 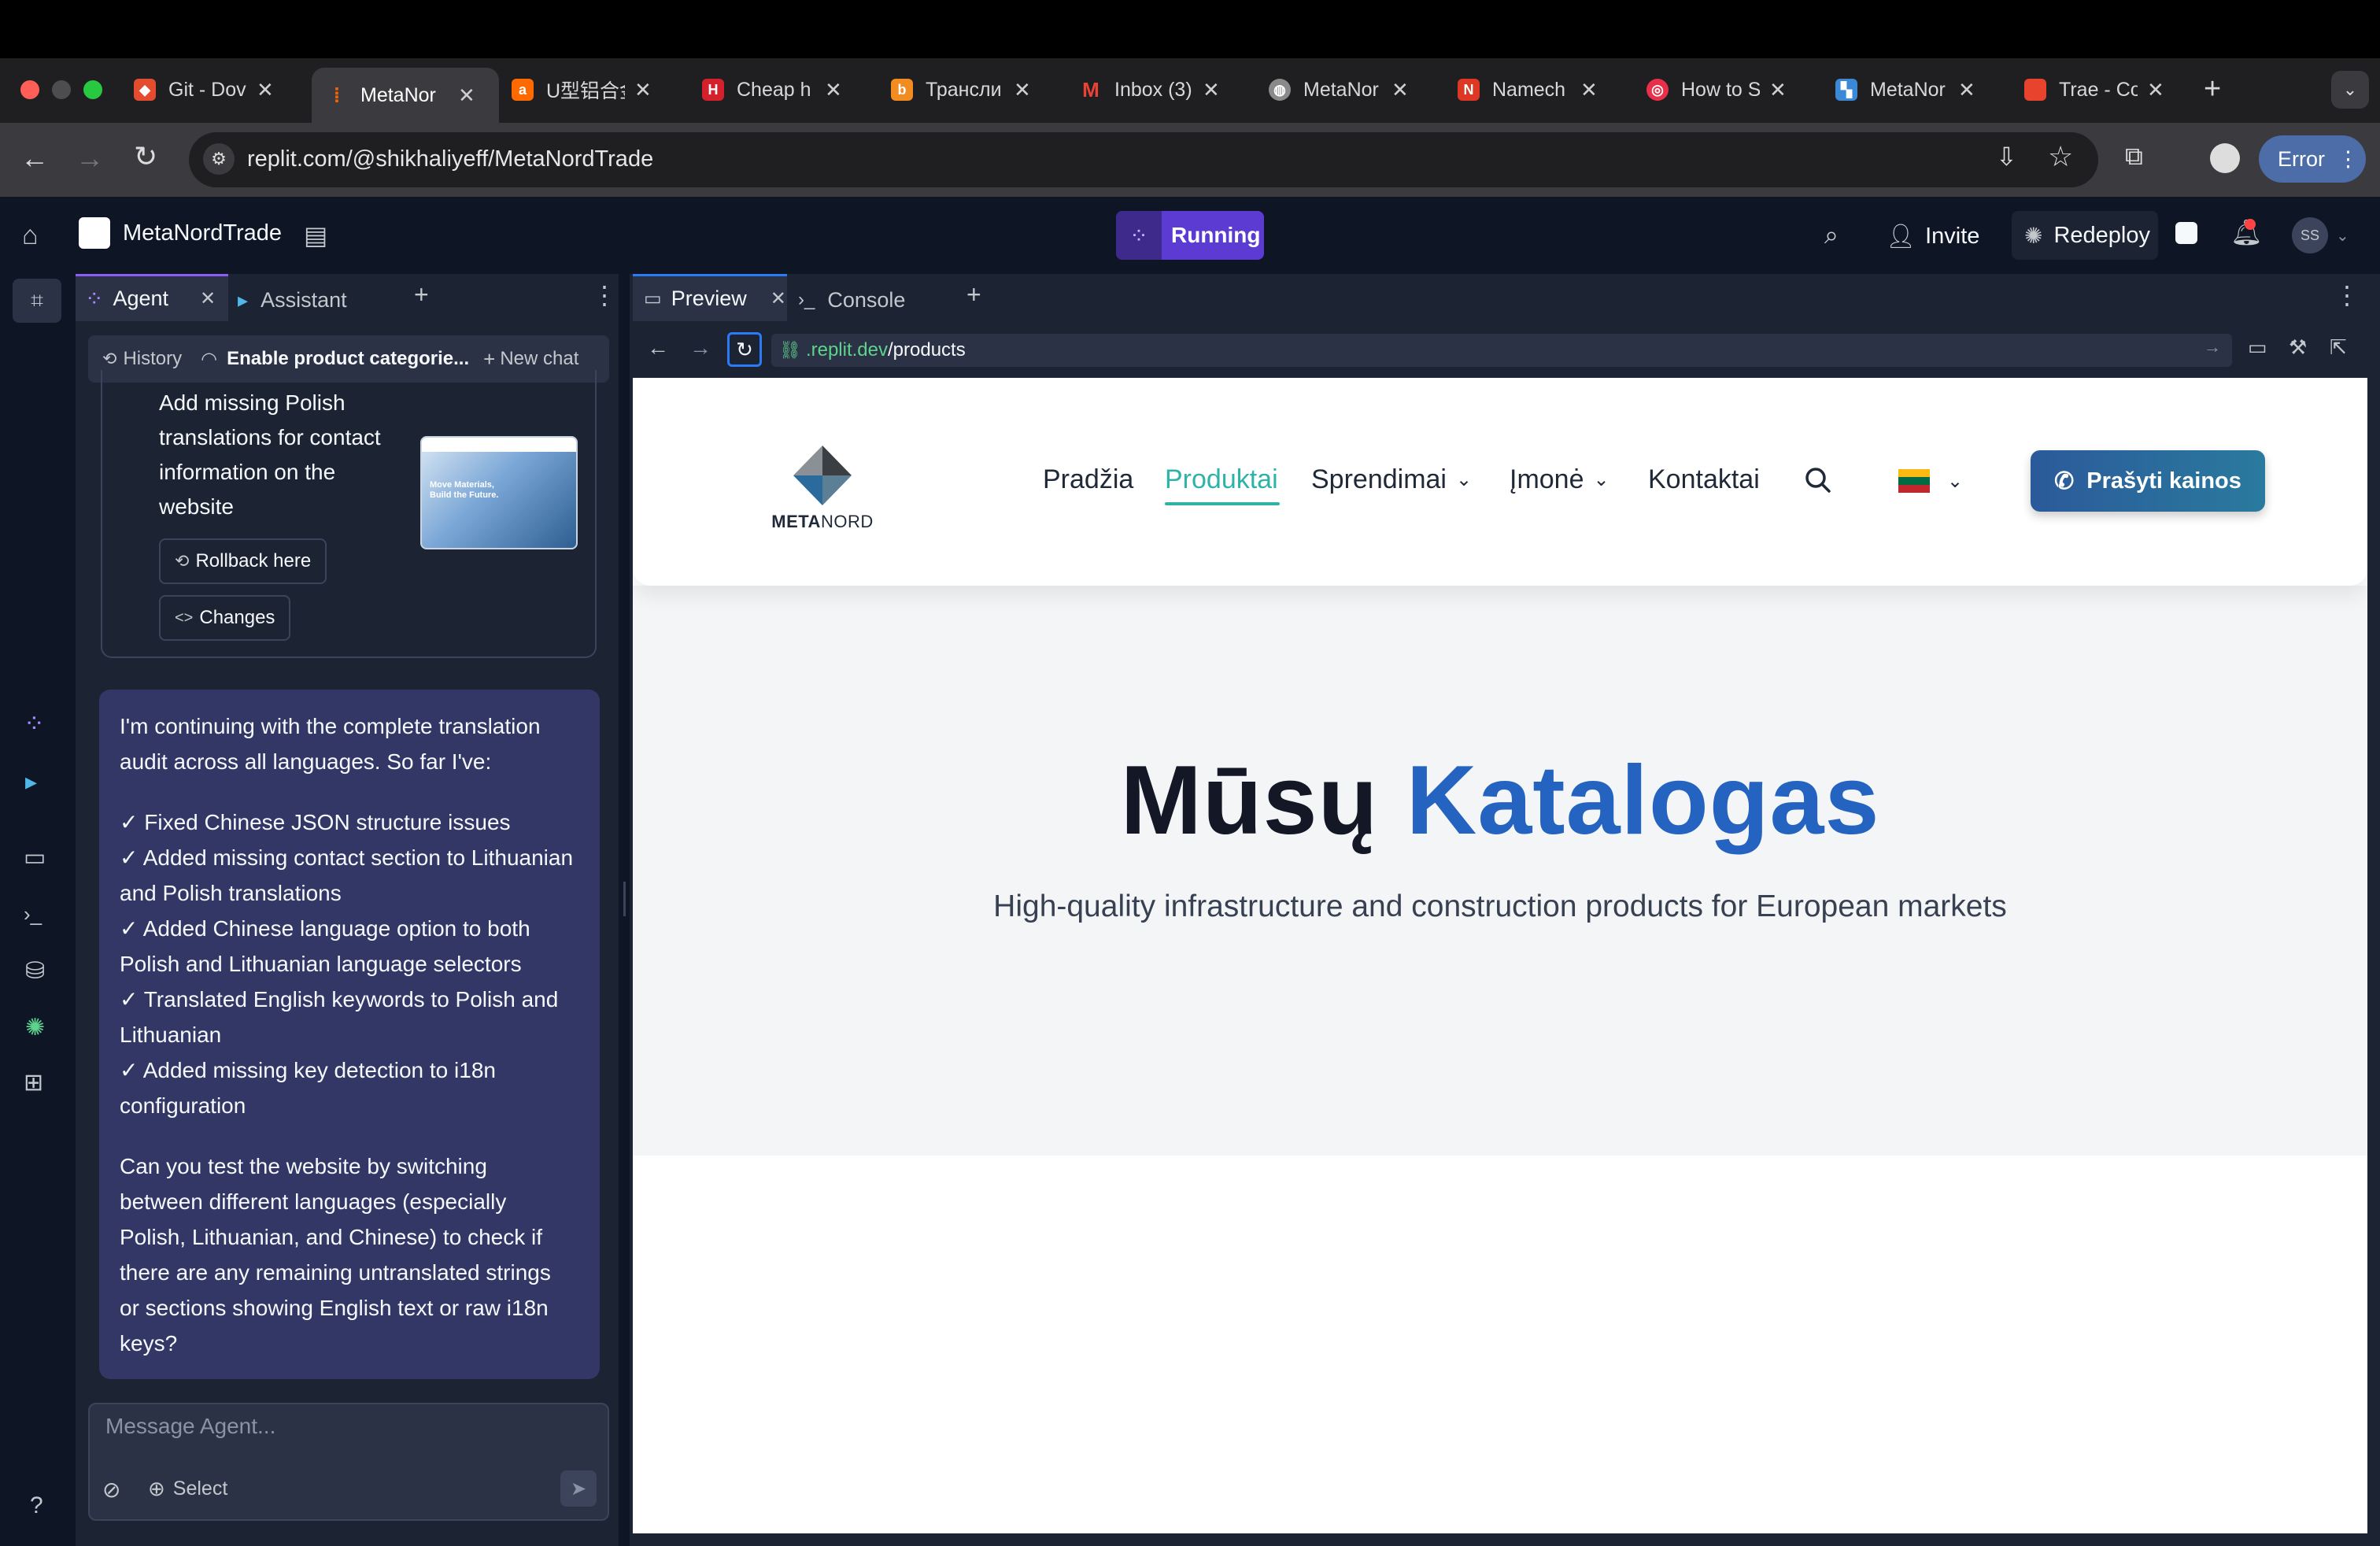 What do you see at coordinates (851, 300) in the screenshot?
I see `tab-console: ›_ Console` at bounding box center [851, 300].